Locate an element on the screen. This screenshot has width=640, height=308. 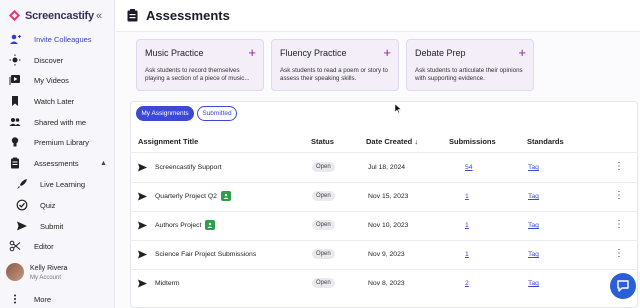
date-created: Nov 10, 2023 is located at coordinates (388, 225).